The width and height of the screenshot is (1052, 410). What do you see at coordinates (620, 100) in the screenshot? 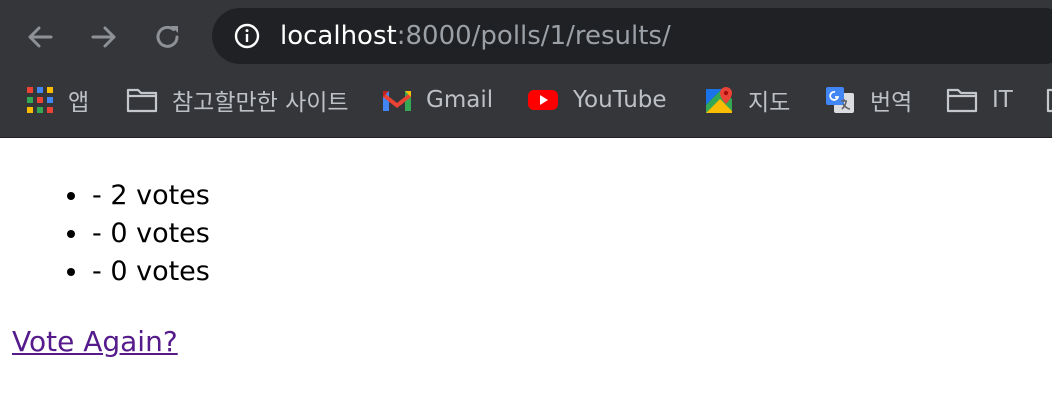
I see `bookmark-label: YouTube` at bounding box center [620, 100].